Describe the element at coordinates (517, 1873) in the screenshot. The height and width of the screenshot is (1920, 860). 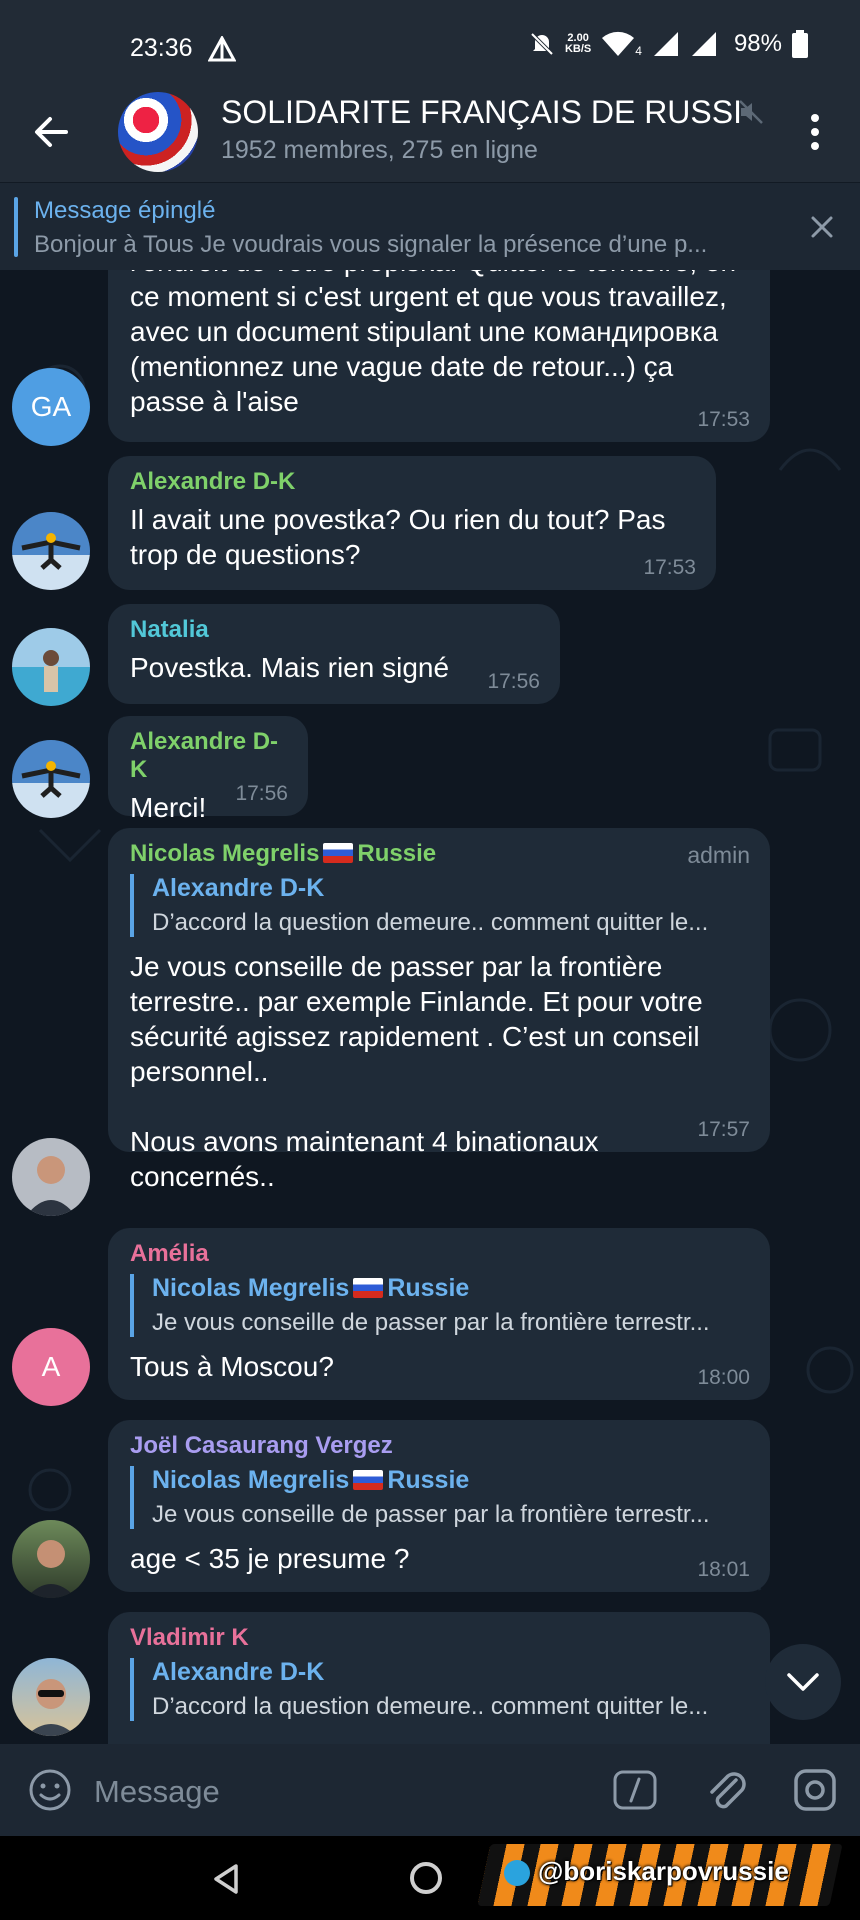
I see `telegram-logo-icon` at that location.